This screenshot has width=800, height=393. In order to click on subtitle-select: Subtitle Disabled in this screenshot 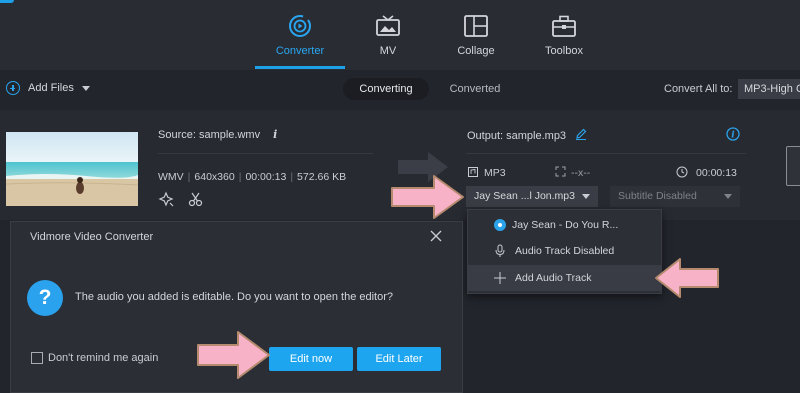, I will do `click(675, 196)`.